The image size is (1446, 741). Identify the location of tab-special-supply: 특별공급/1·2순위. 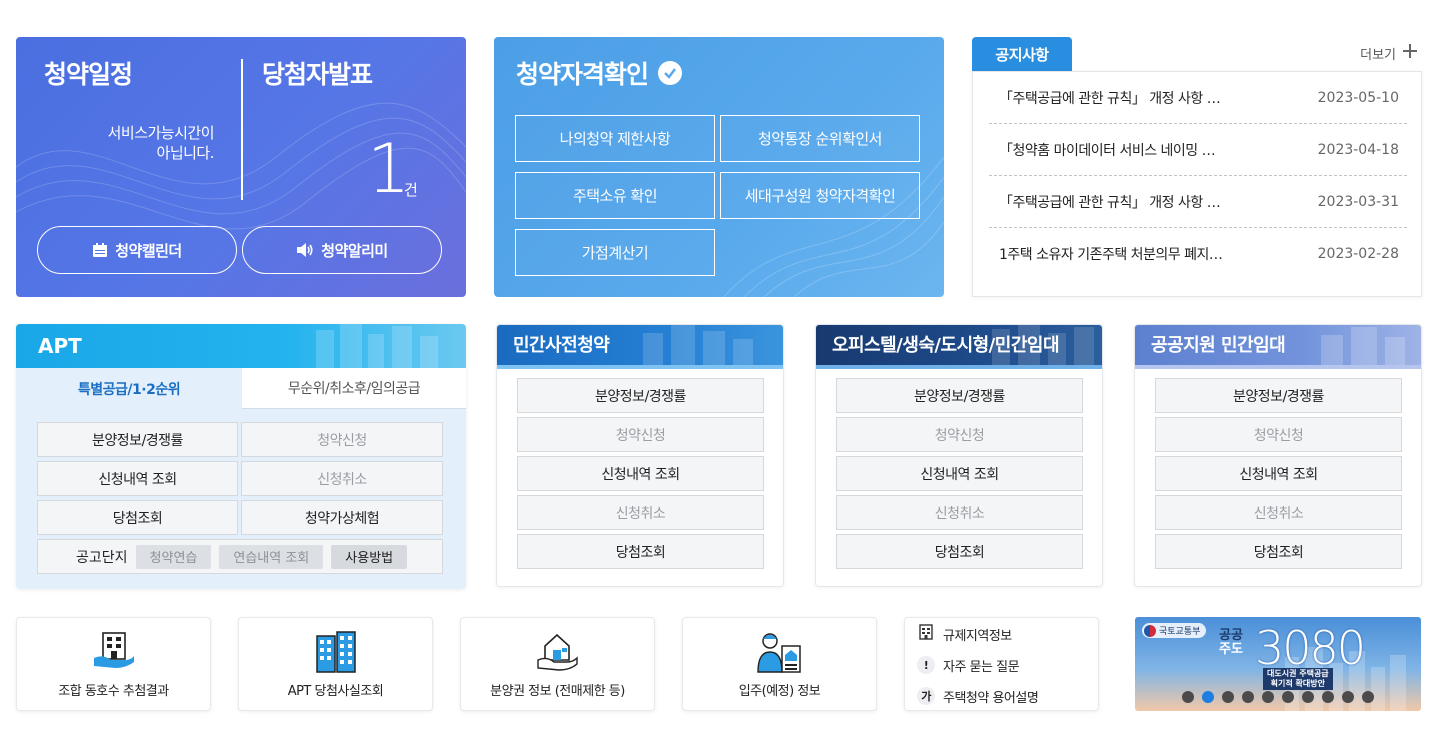
(129, 388).